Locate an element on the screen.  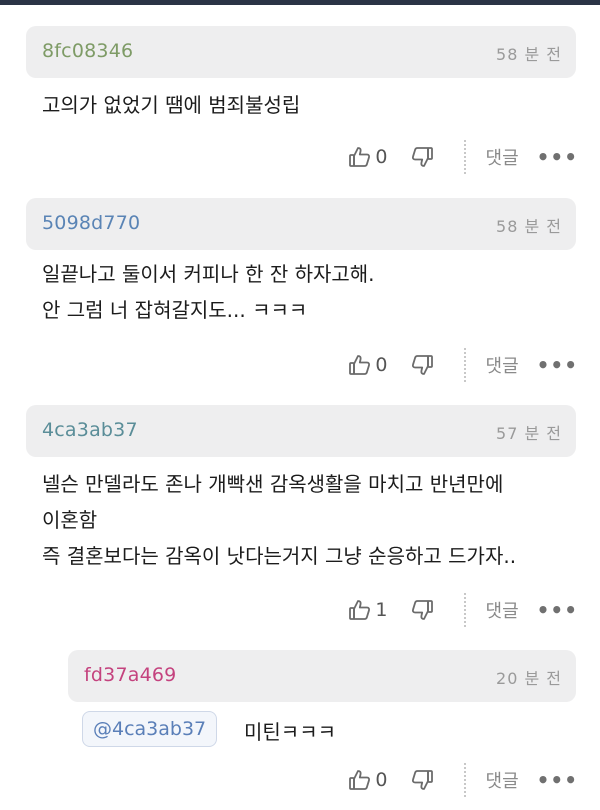
mention-tag: @4ca3ab37 is located at coordinates (150, 729).